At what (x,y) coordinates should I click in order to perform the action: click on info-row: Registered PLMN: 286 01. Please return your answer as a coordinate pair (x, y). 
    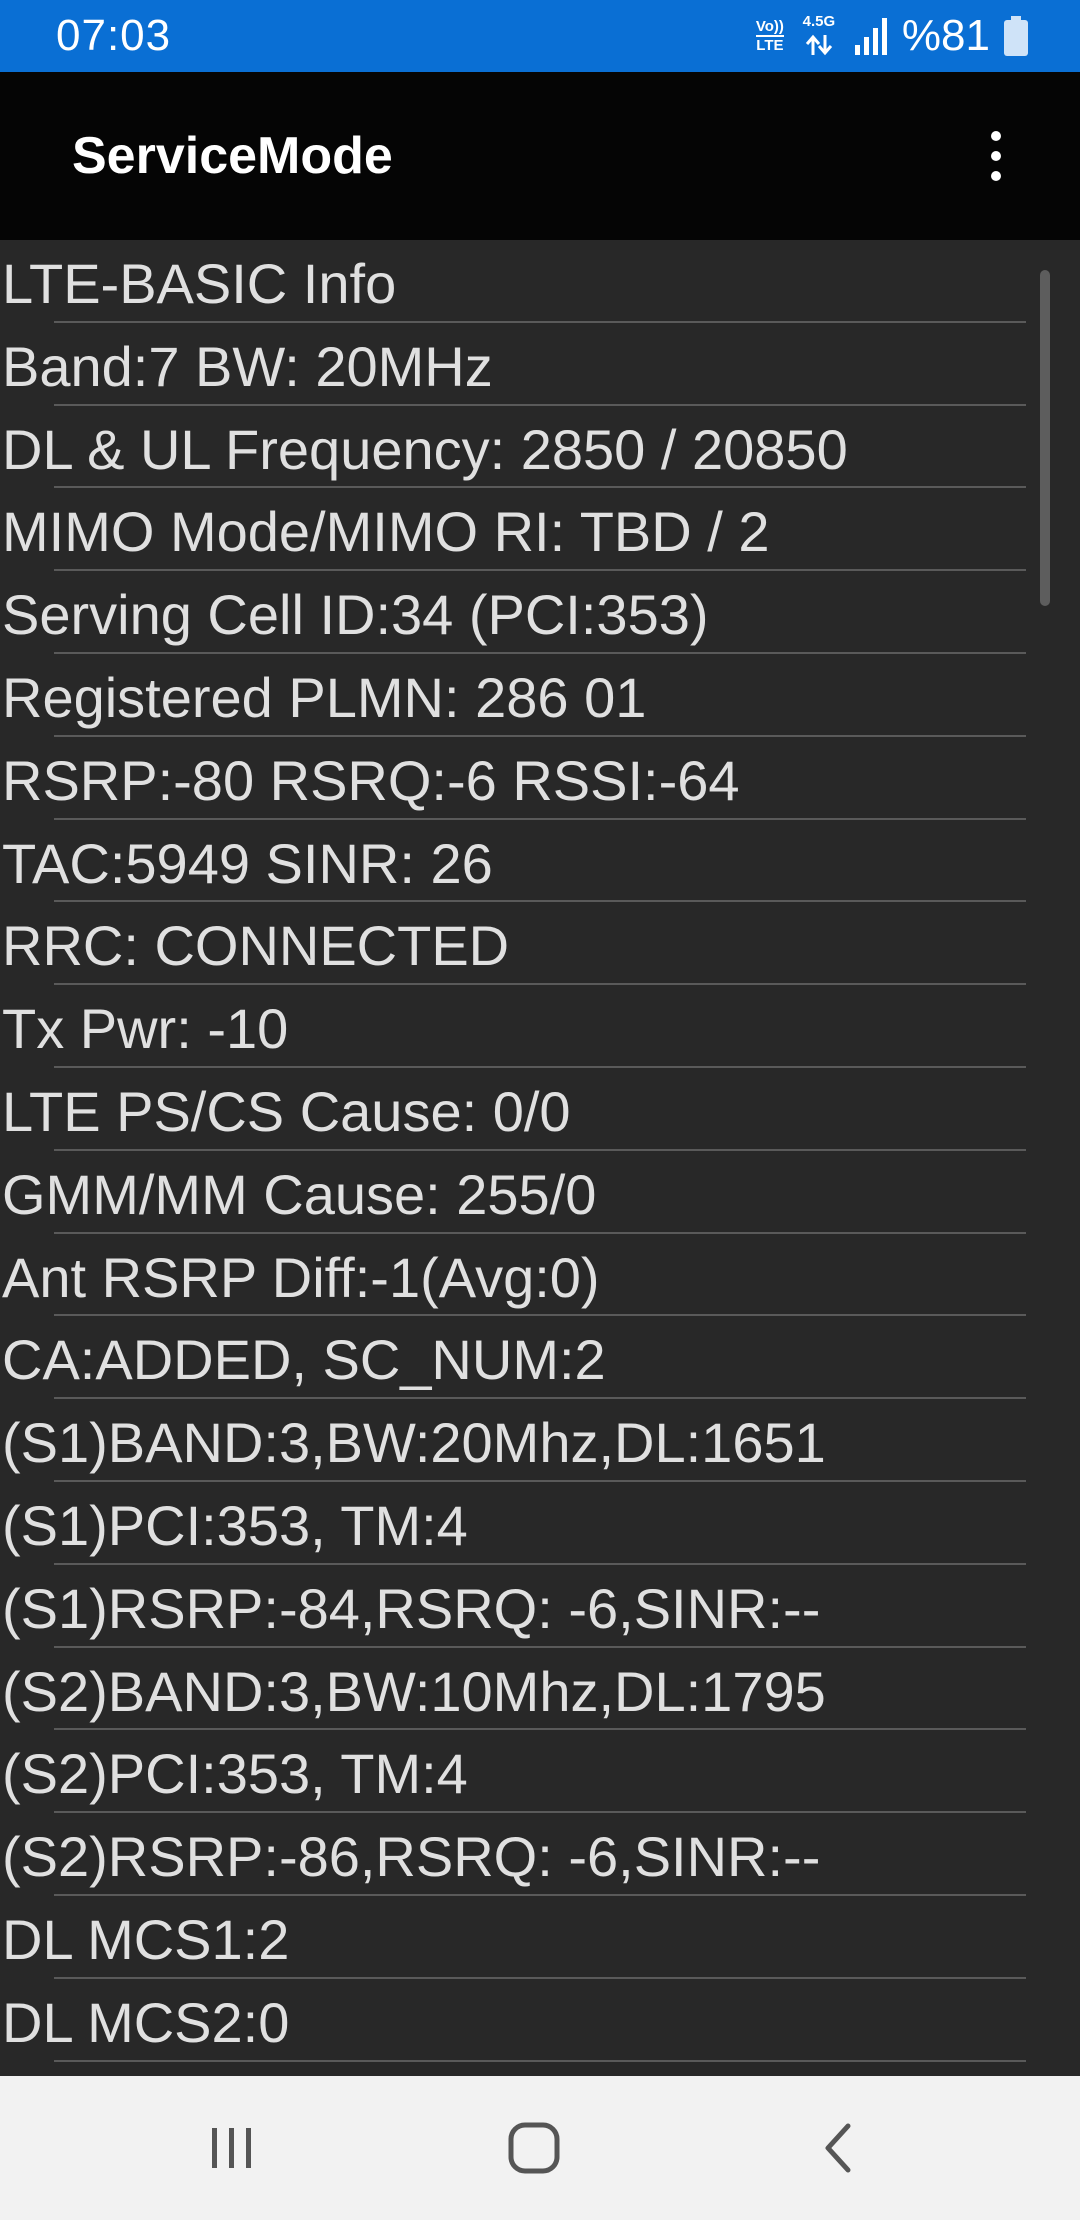
    Looking at the image, I should click on (540, 695).